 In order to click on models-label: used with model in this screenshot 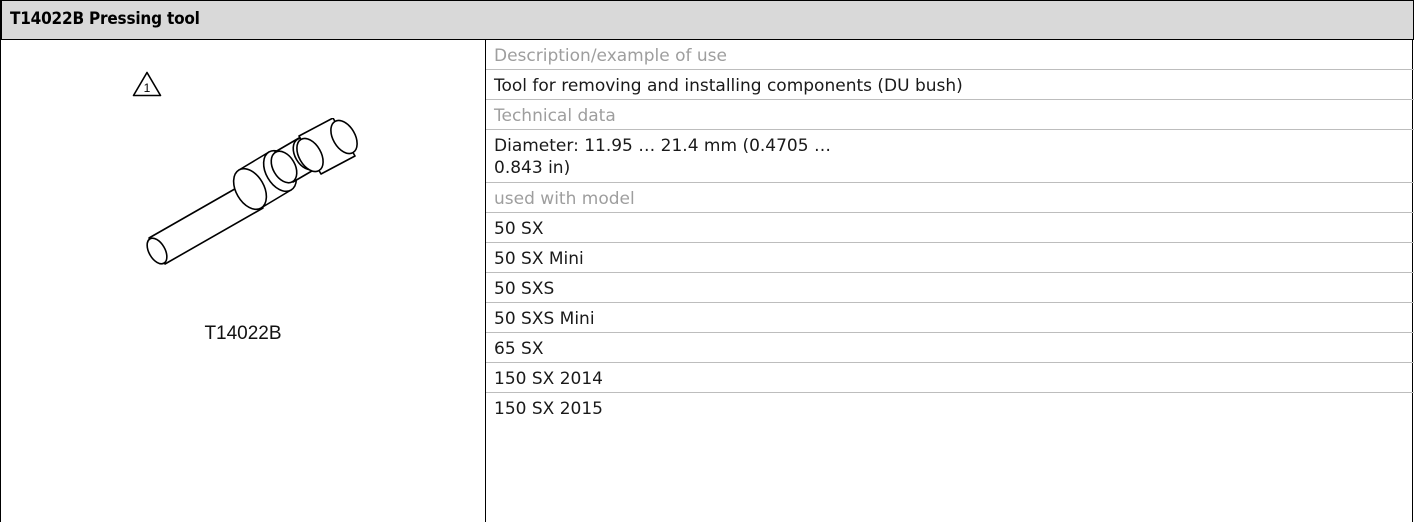, I will do `click(564, 199)`.